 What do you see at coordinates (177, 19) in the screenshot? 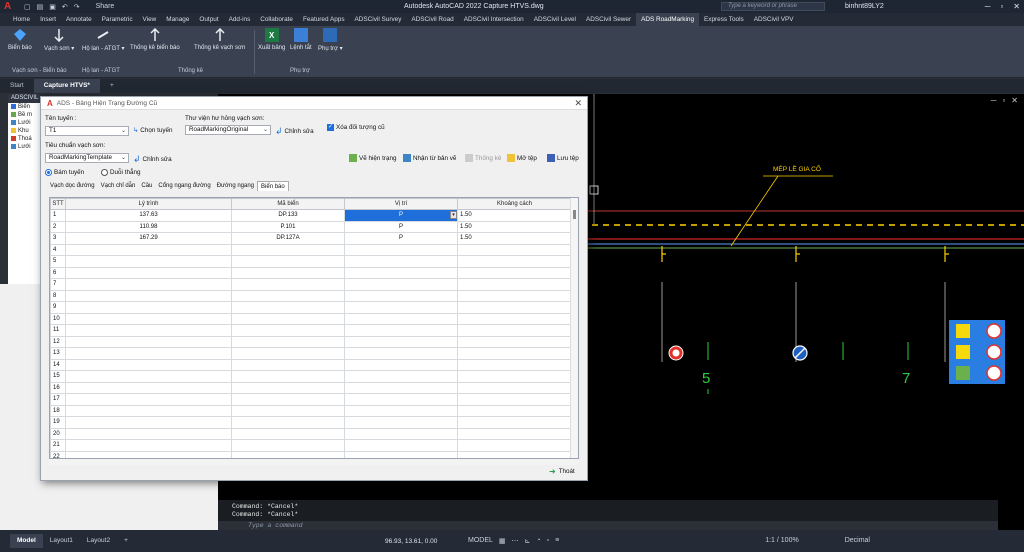
I see `menu-tab: Manage` at bounding box center [177, 19].